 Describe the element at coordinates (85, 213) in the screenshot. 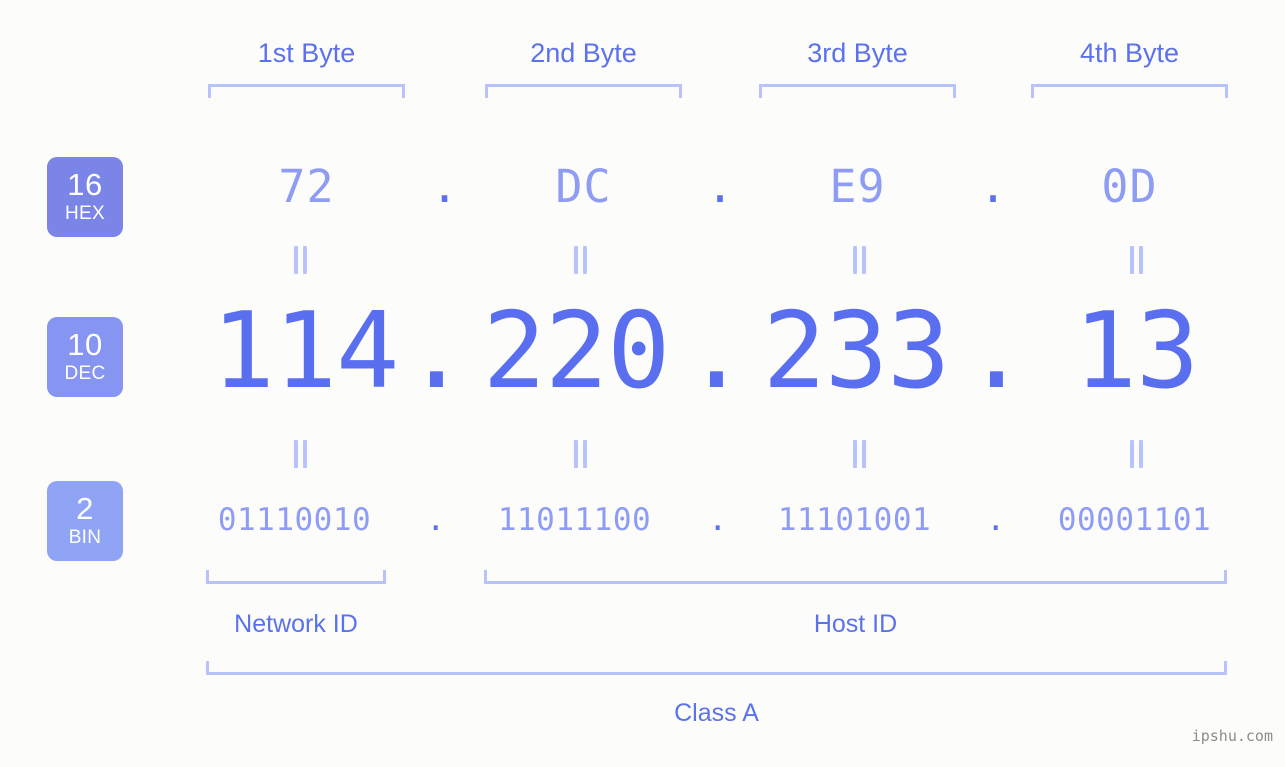

I see `base-badge-hex-abbr: HEX` at that location.